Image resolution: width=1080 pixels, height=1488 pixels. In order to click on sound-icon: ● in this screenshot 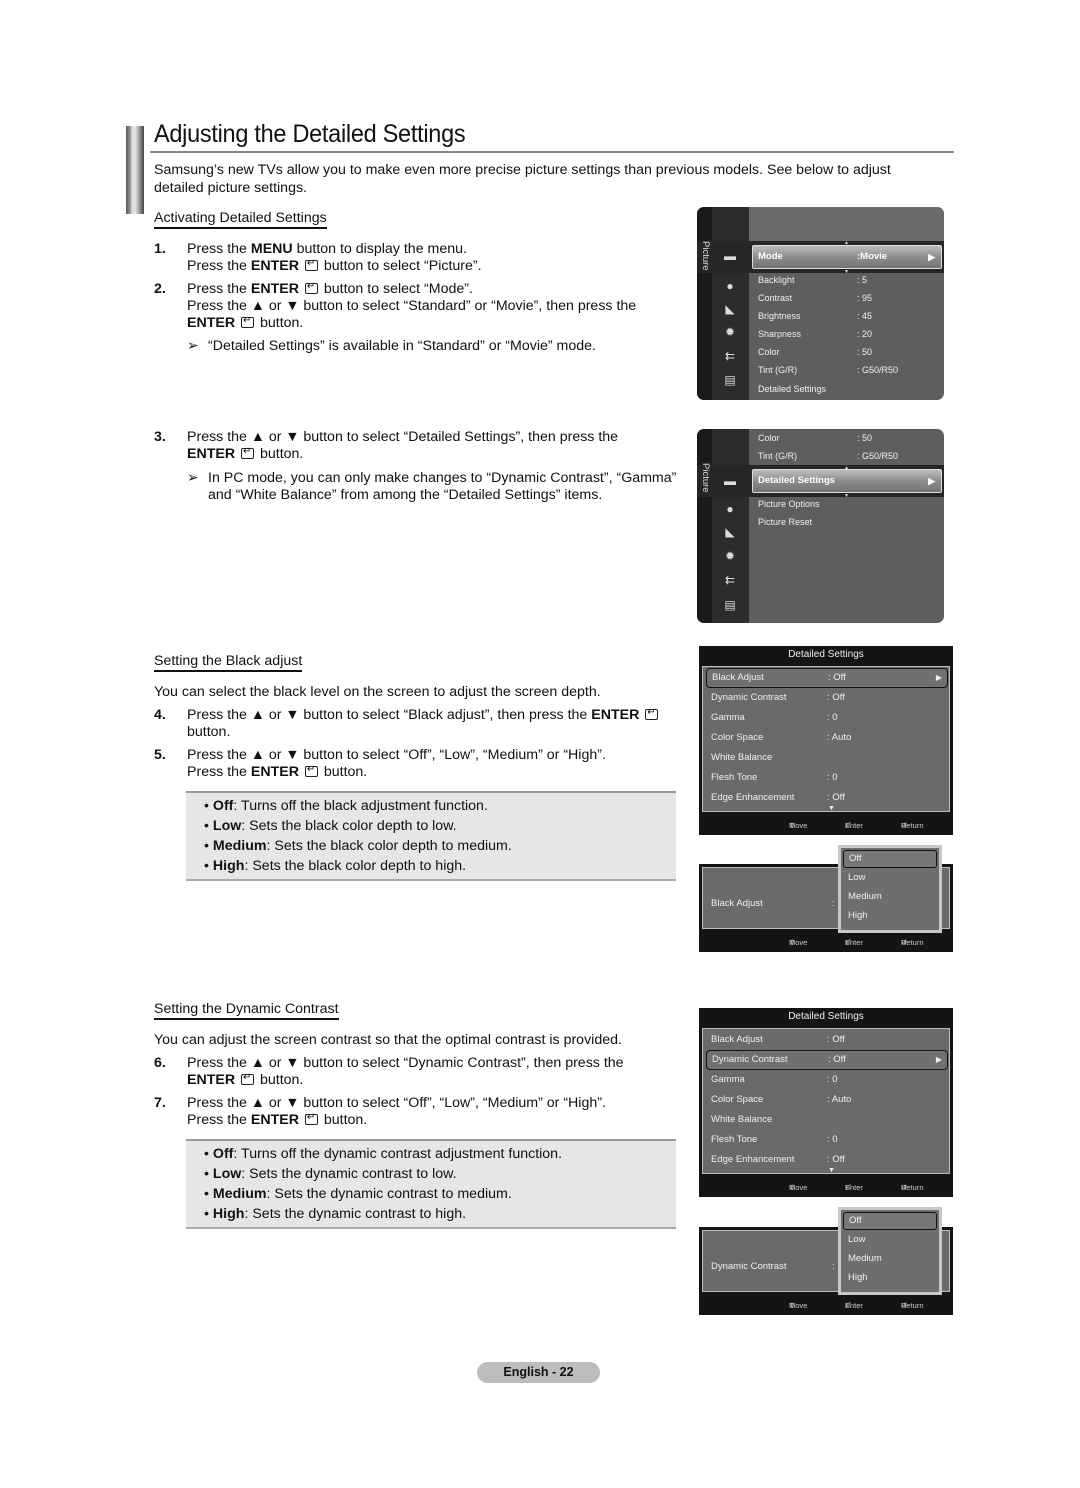, I will do `click(730, 286)`.